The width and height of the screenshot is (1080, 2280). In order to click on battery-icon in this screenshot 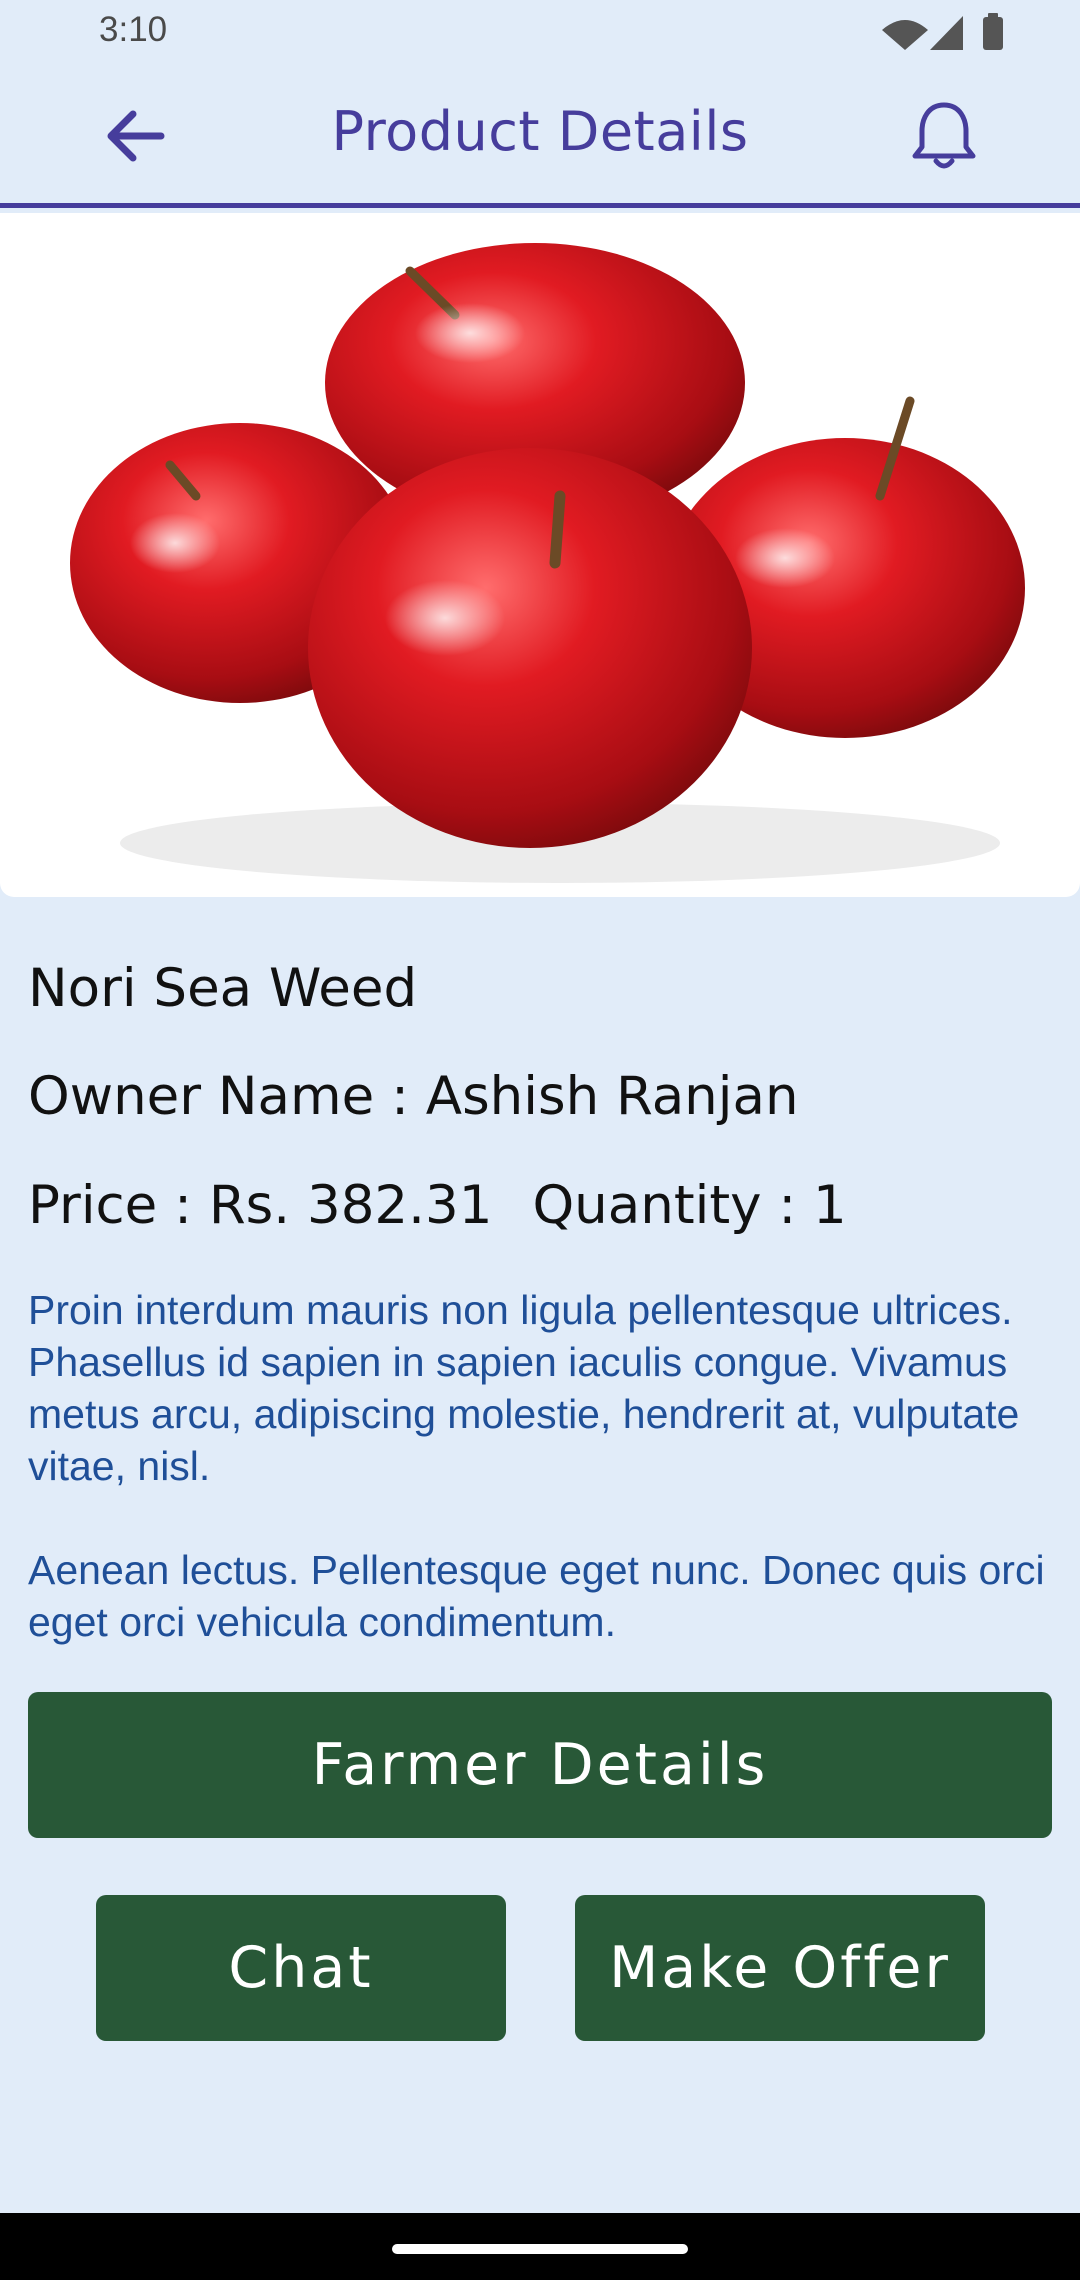, I will do `click(993, 33)`.